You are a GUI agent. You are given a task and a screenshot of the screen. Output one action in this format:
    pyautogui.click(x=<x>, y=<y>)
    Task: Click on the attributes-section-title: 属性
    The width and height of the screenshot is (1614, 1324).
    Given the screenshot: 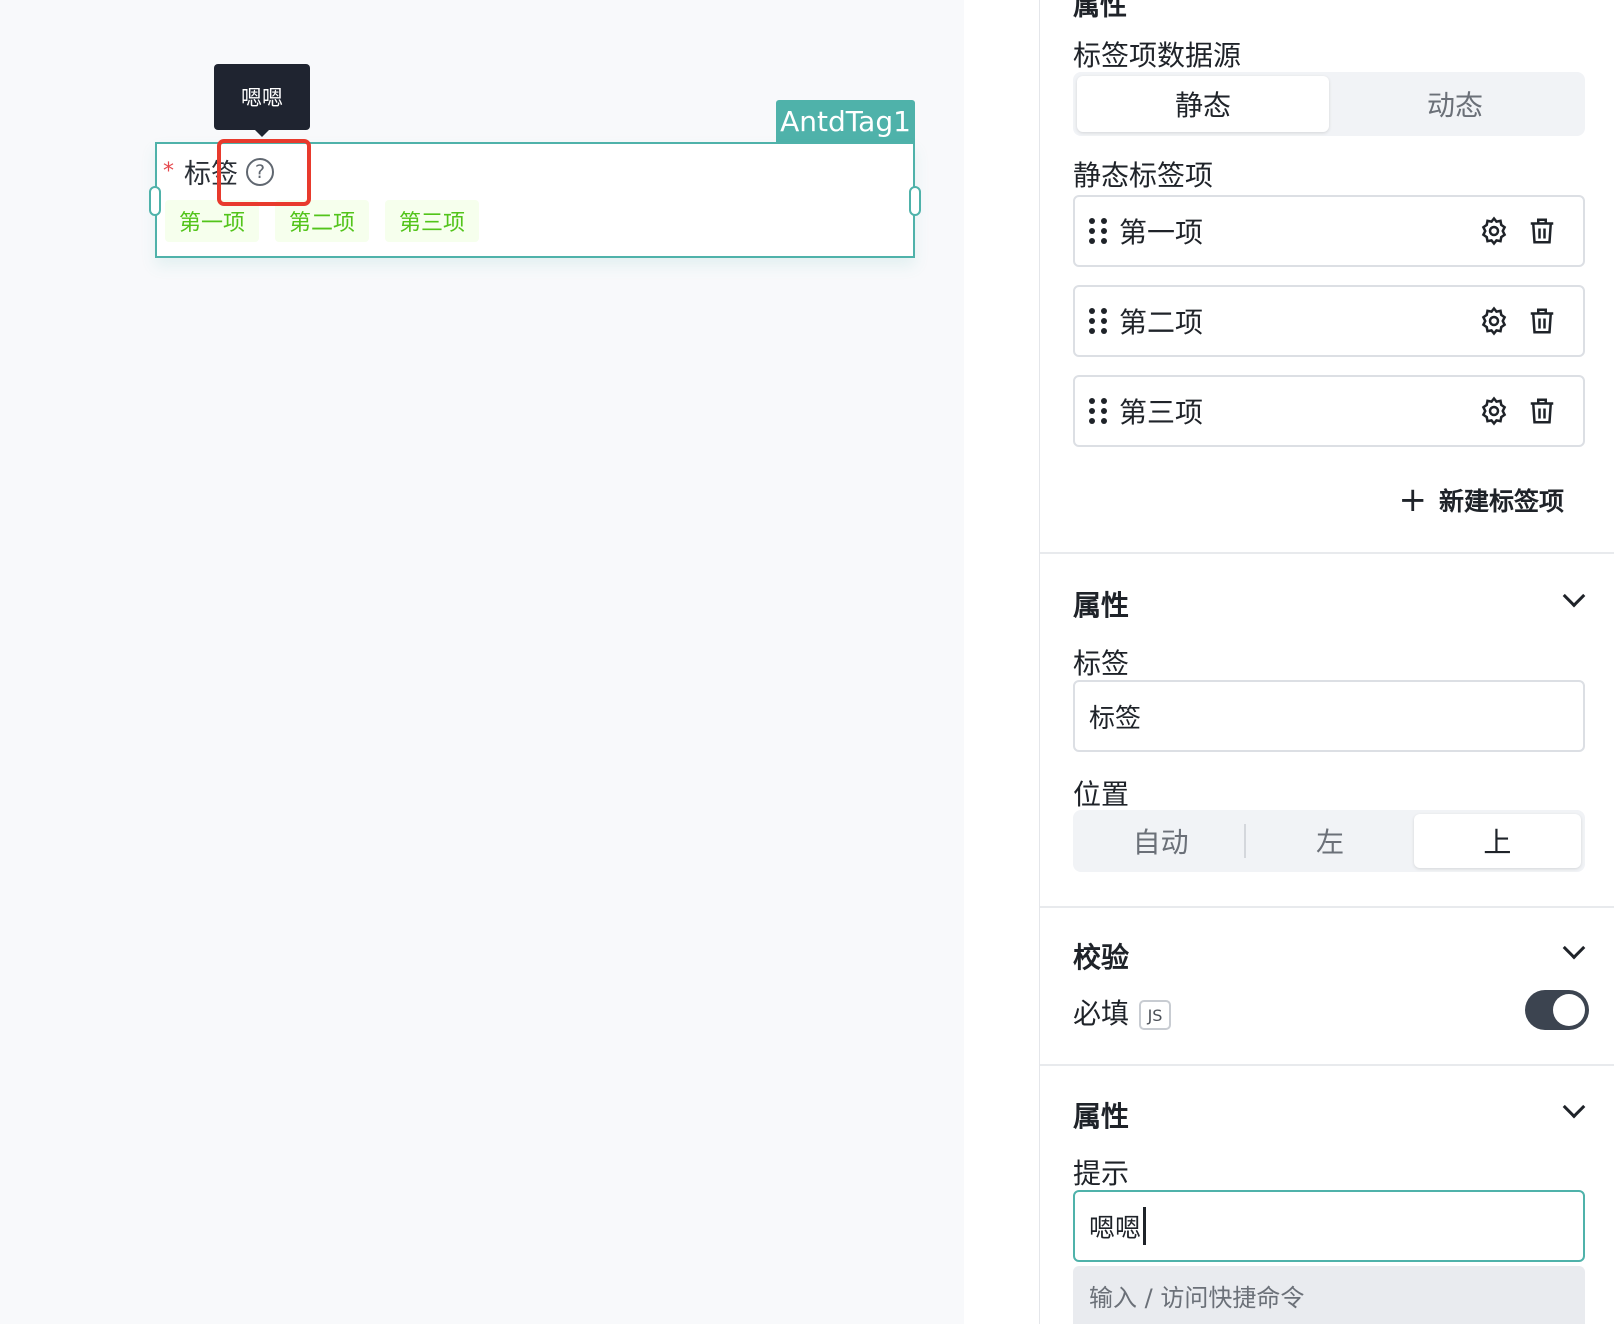 What is the action you would take?
    pyautogui.click(x=1101, y=604)
    